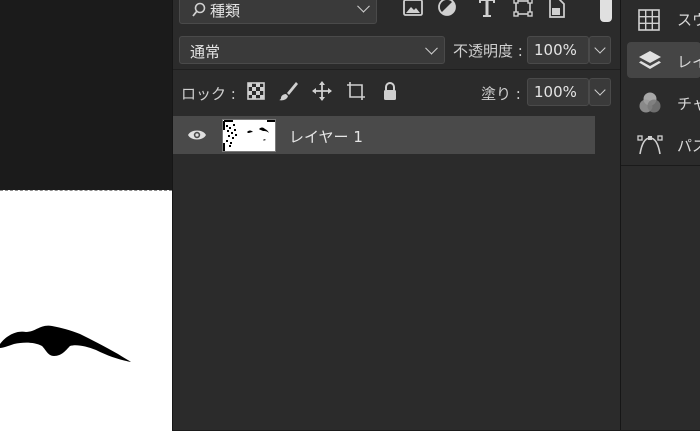 This screenshot has height=431, width=700. I want to click on fill-value: 100%, so click(555, 92).